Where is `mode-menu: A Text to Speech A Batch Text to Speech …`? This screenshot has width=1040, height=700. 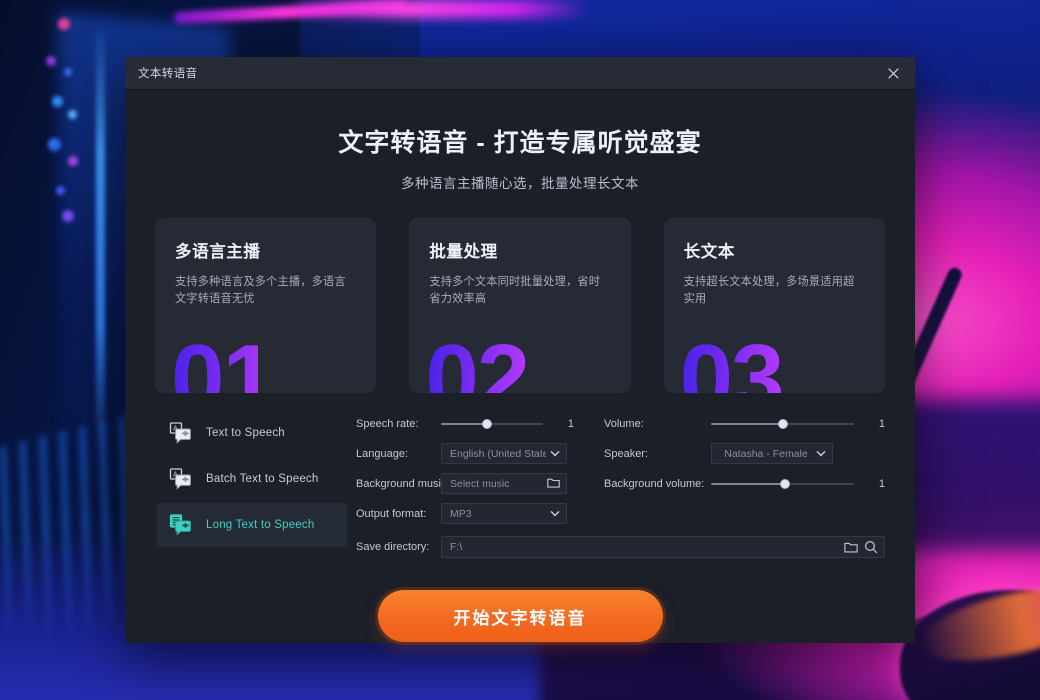
mode-menu: A Text to Speech A Batch Text to Speech … is located at coordinates (251, 484).